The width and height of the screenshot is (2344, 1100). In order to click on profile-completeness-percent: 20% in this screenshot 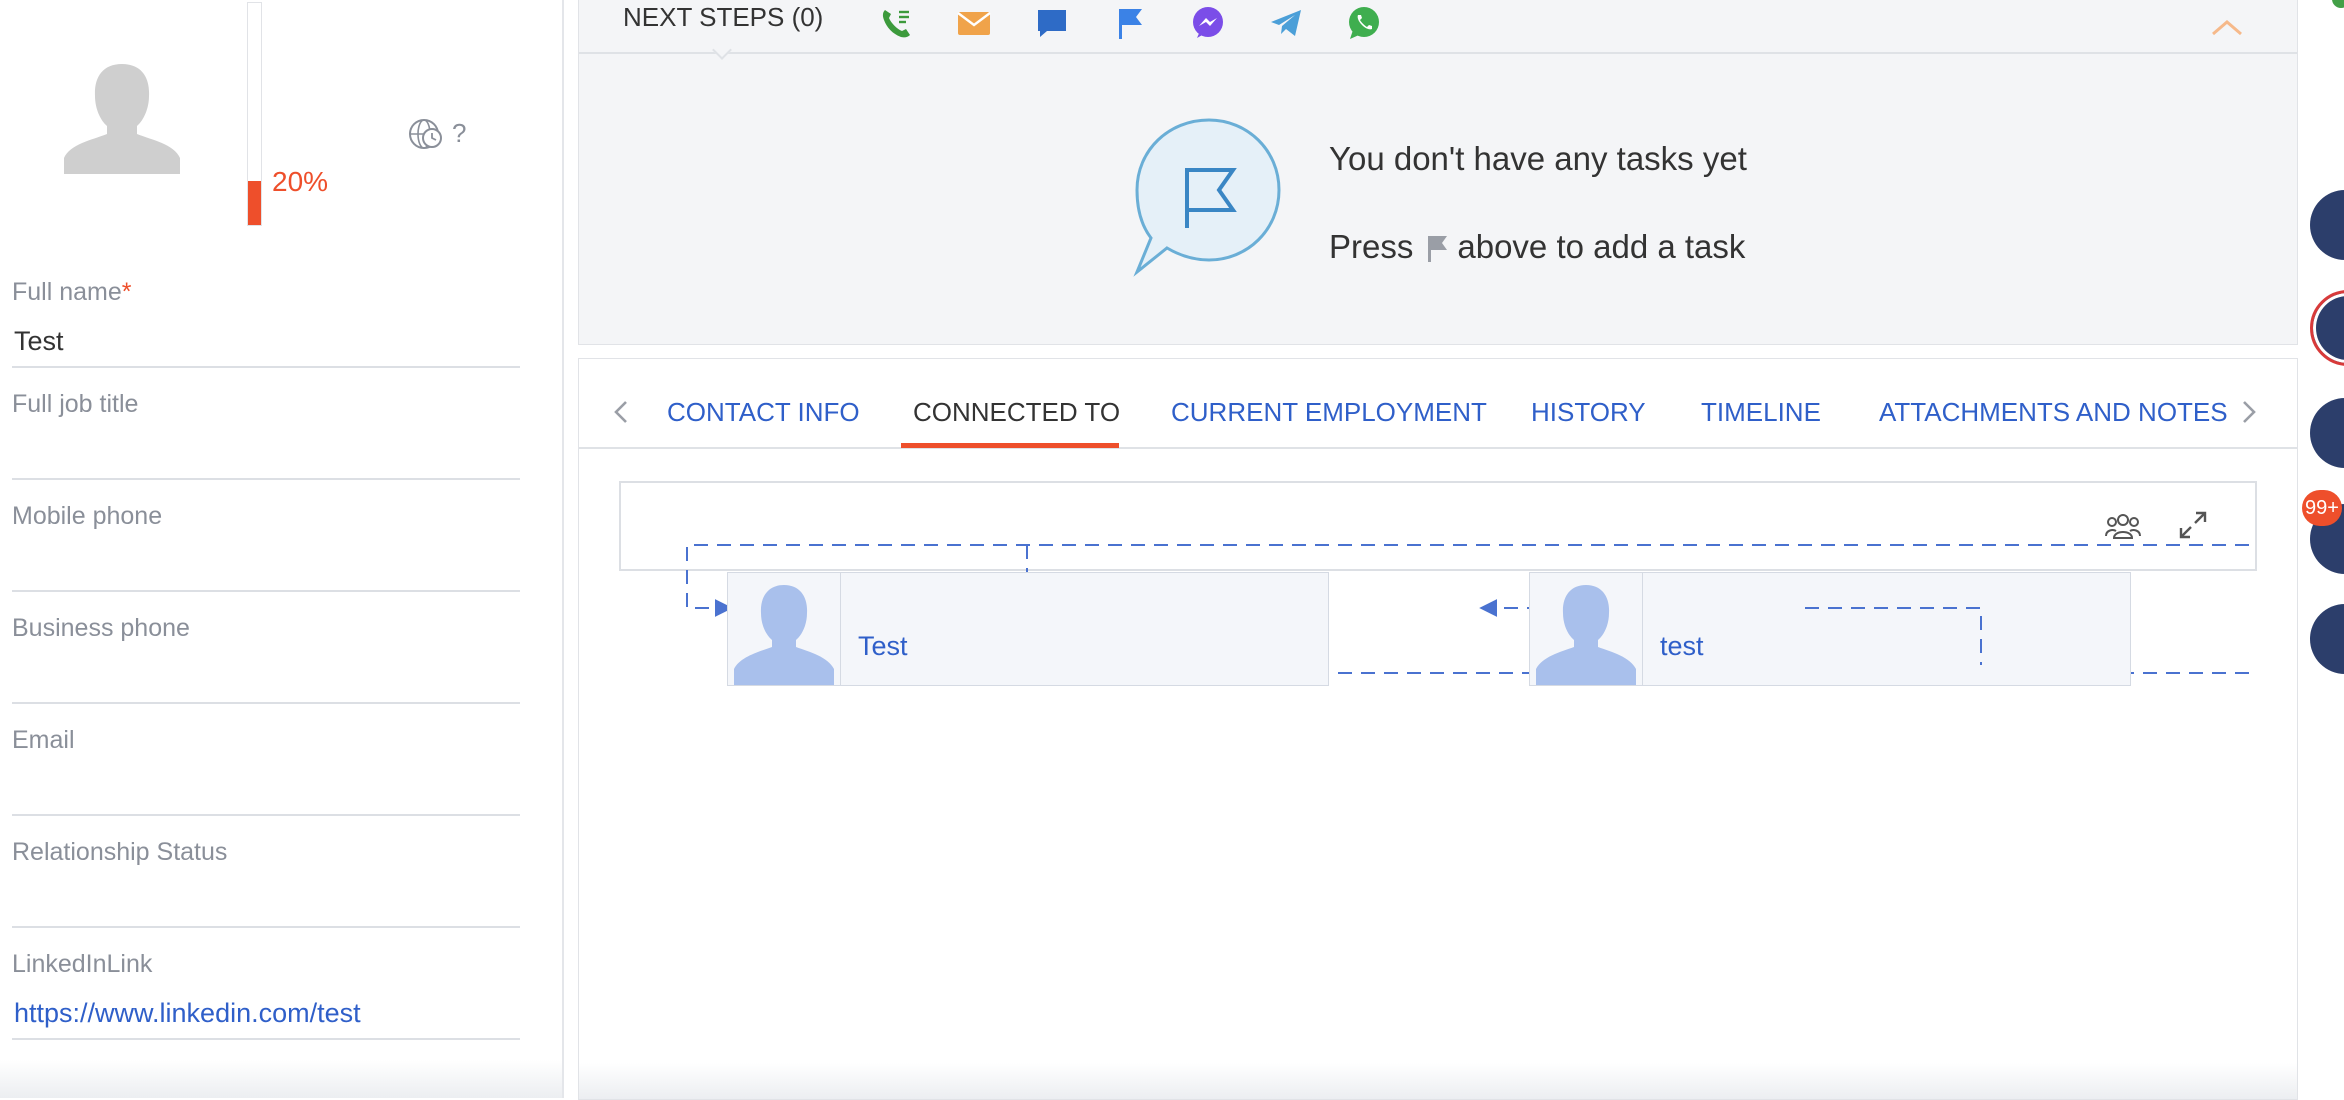, I will do `click(300, 181)`.